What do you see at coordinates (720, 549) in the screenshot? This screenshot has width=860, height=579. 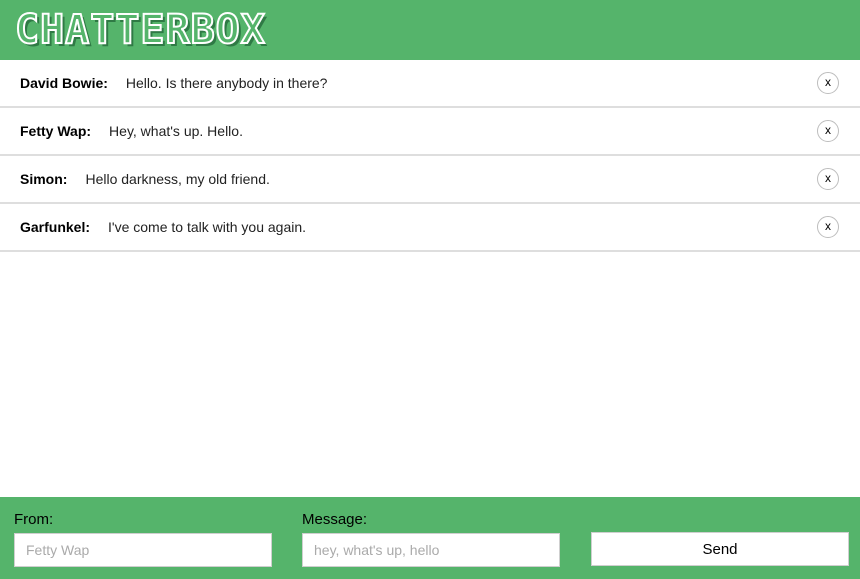 I see `send-button: Send` at bounding box center [720, 549].